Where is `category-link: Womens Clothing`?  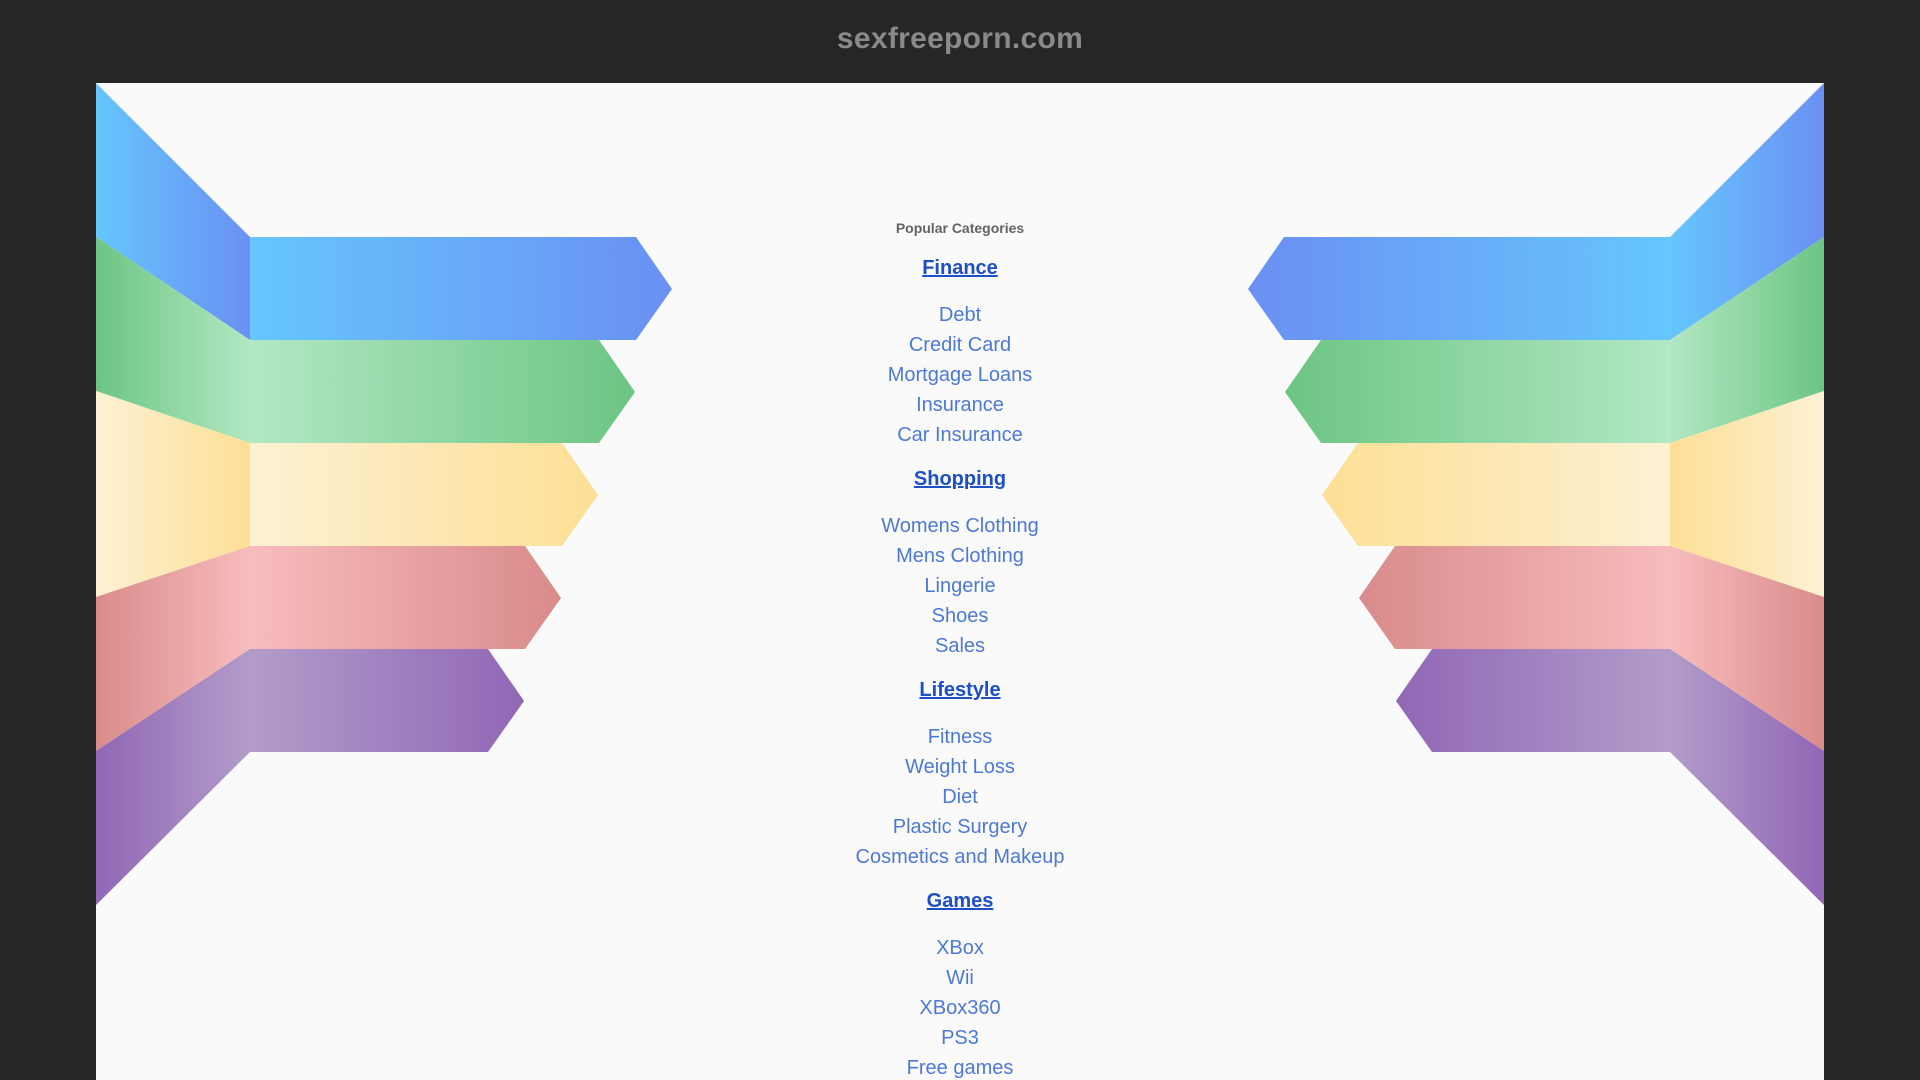
category-link: Womens Clothing is located at coordinates (960, 526).